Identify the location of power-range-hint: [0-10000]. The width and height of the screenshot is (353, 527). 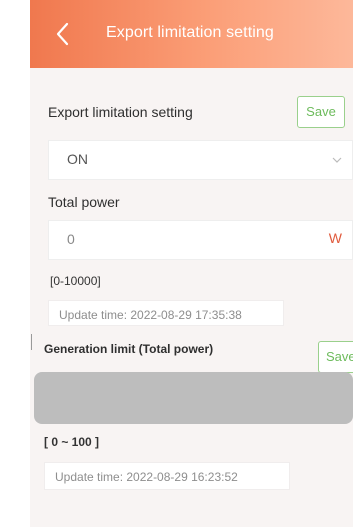
(75, 281).